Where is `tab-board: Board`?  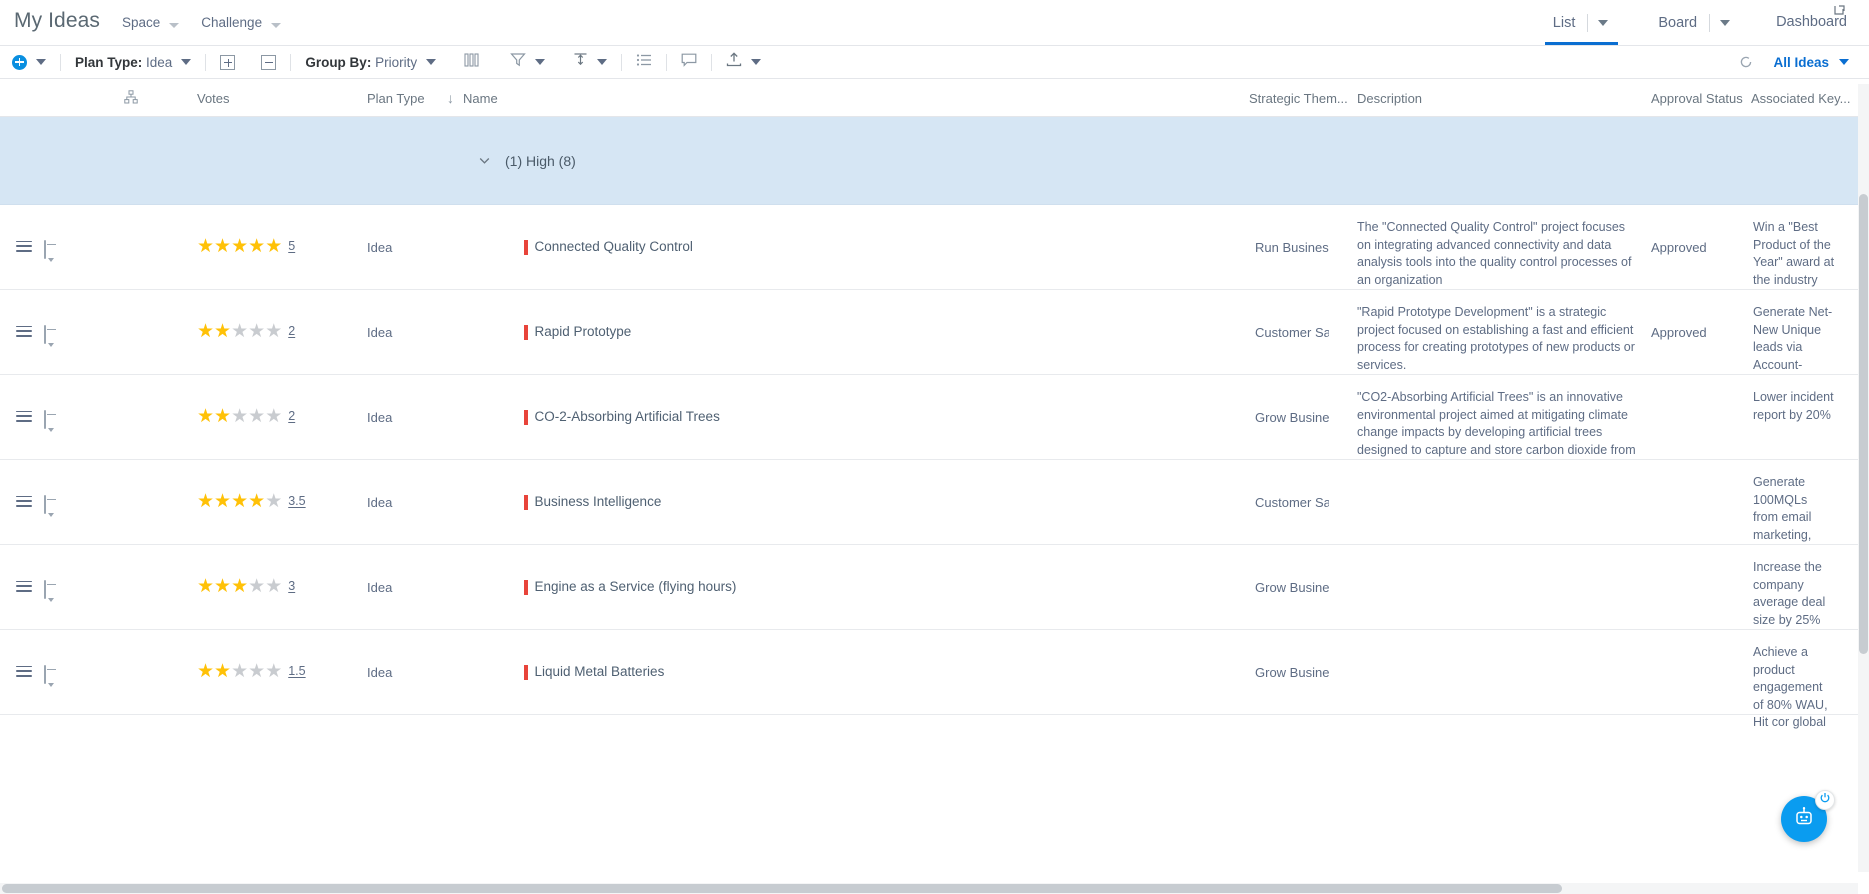
tab-board: Board is located at coordinates (1695, 22).